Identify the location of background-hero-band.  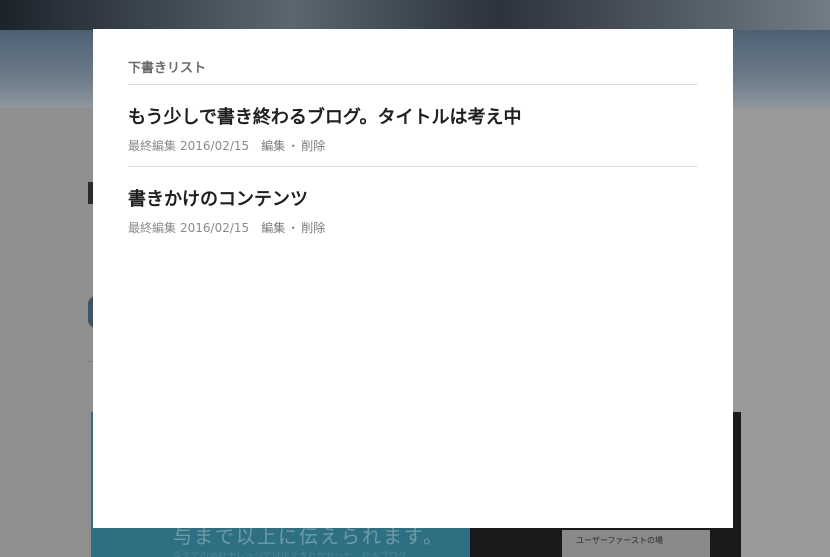
(415, 15).